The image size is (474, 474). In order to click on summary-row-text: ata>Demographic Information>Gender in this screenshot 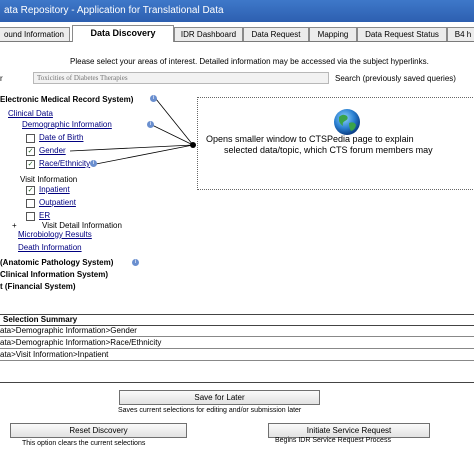, I will do `click(68, 330)`.